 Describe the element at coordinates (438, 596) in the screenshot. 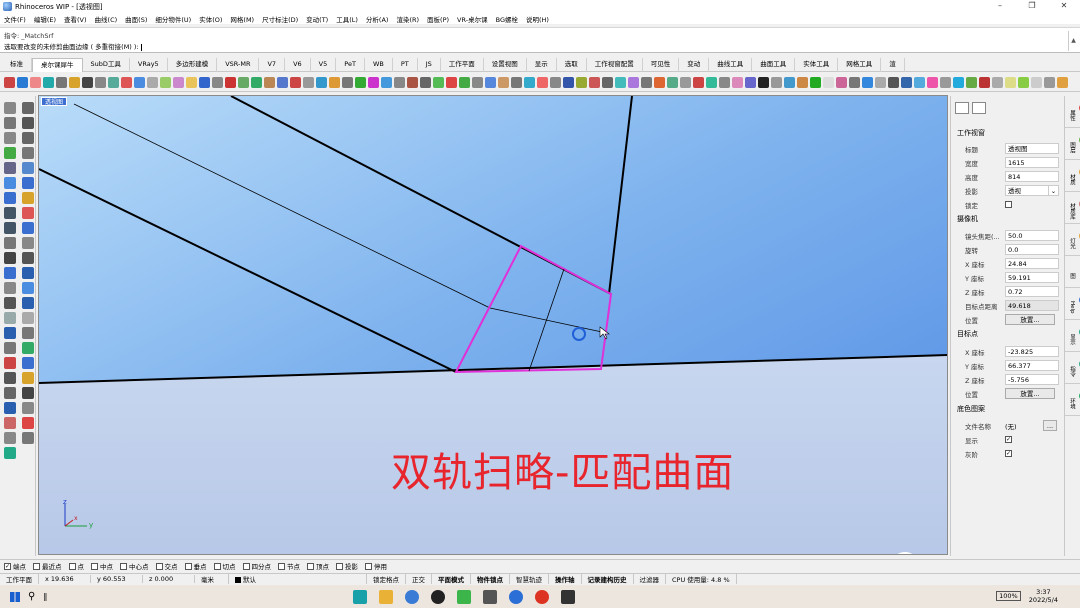

I see `qq-icon` at that location.